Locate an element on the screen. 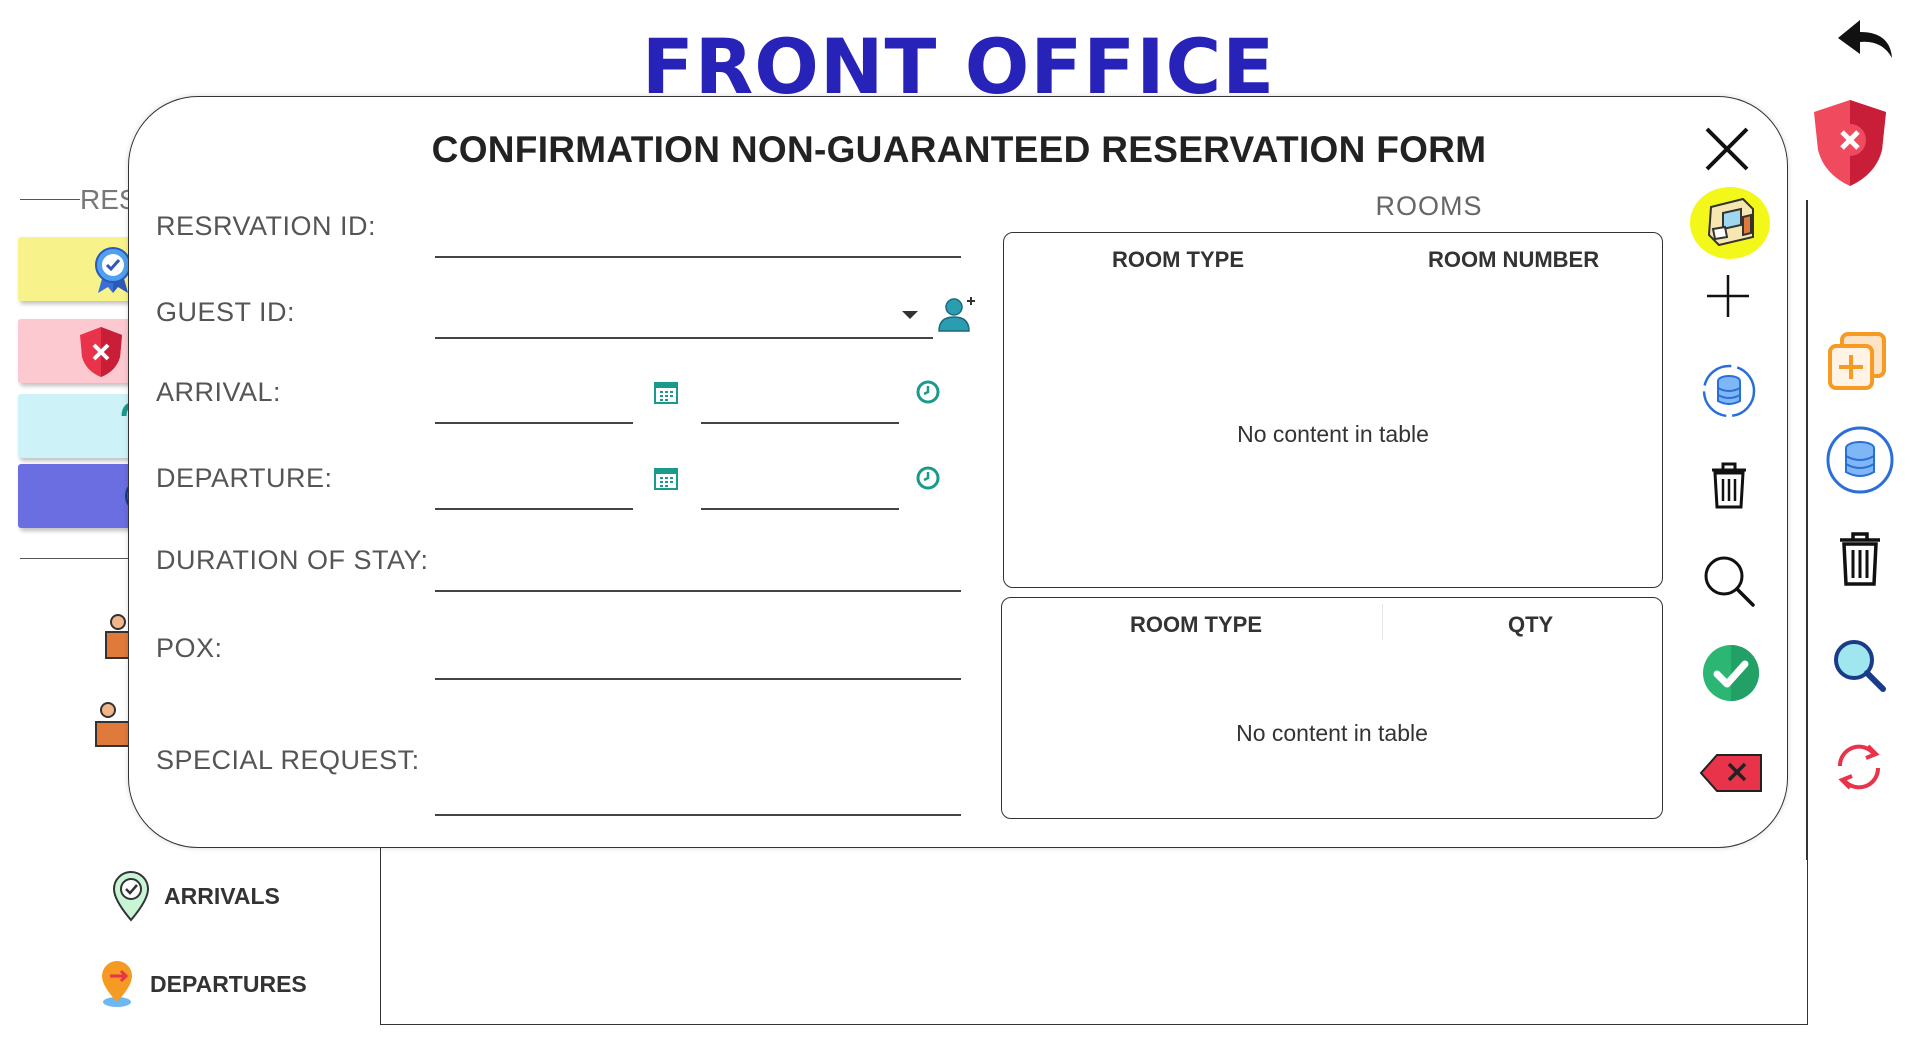 Image resolution: width=1917 pixels, height=1040 pixels. backspace-icon is located at coordinates (1731, 773).